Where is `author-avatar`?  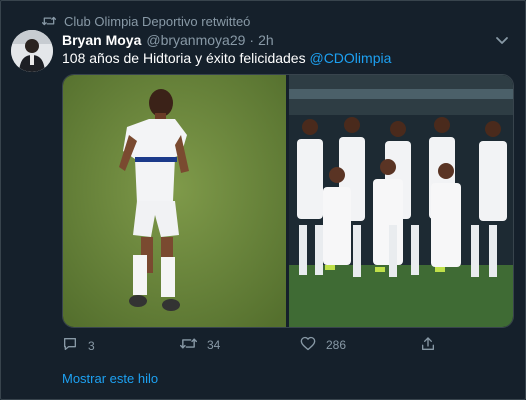 author-avatar is located at coordinates (32, 51).